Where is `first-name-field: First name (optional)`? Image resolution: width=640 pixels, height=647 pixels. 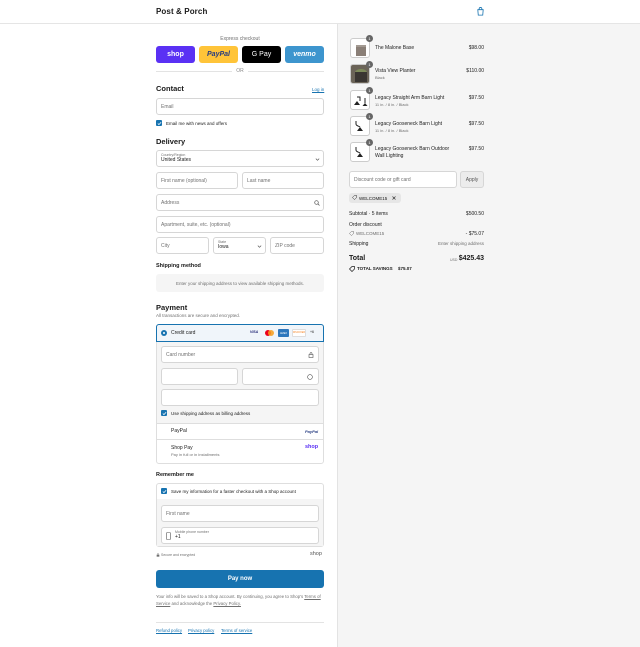 first-name-field: First name (optional) is located at coordinates (197, 180).